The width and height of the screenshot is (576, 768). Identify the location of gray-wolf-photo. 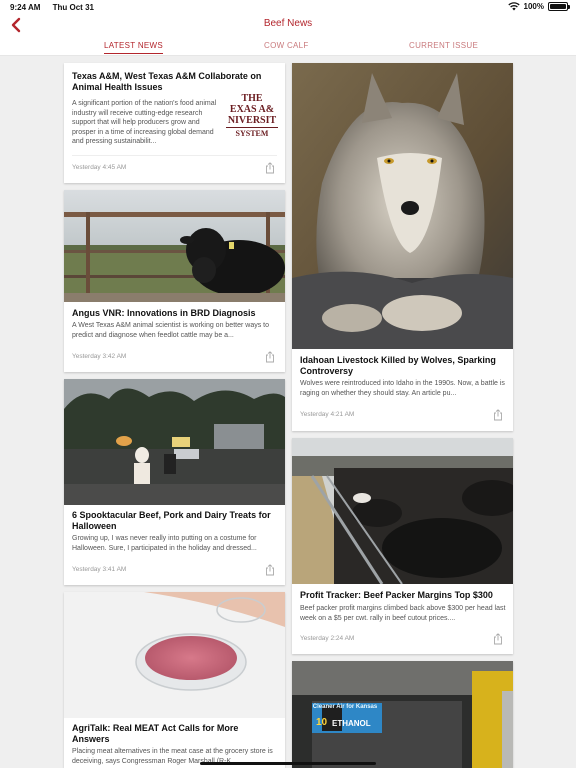
(402, 206).